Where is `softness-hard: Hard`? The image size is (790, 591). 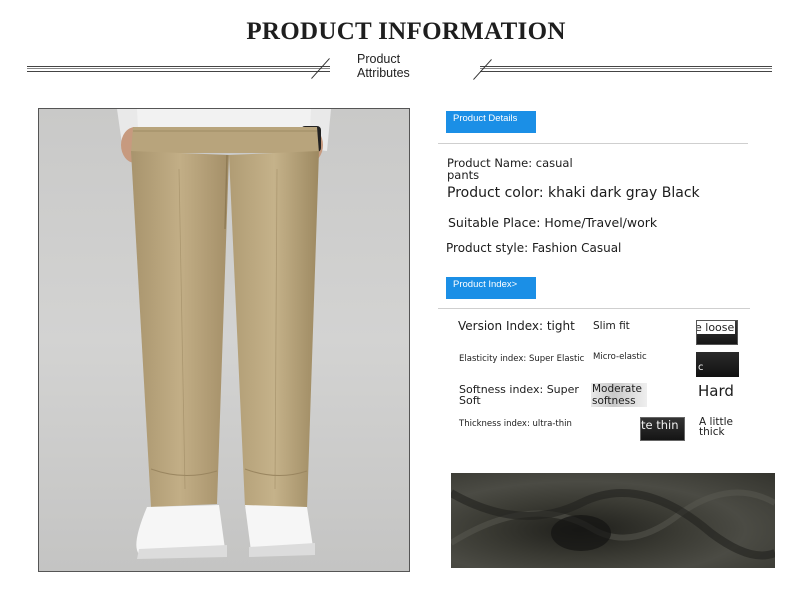 softness-hard: Hard is located at coordinates (716, 391).